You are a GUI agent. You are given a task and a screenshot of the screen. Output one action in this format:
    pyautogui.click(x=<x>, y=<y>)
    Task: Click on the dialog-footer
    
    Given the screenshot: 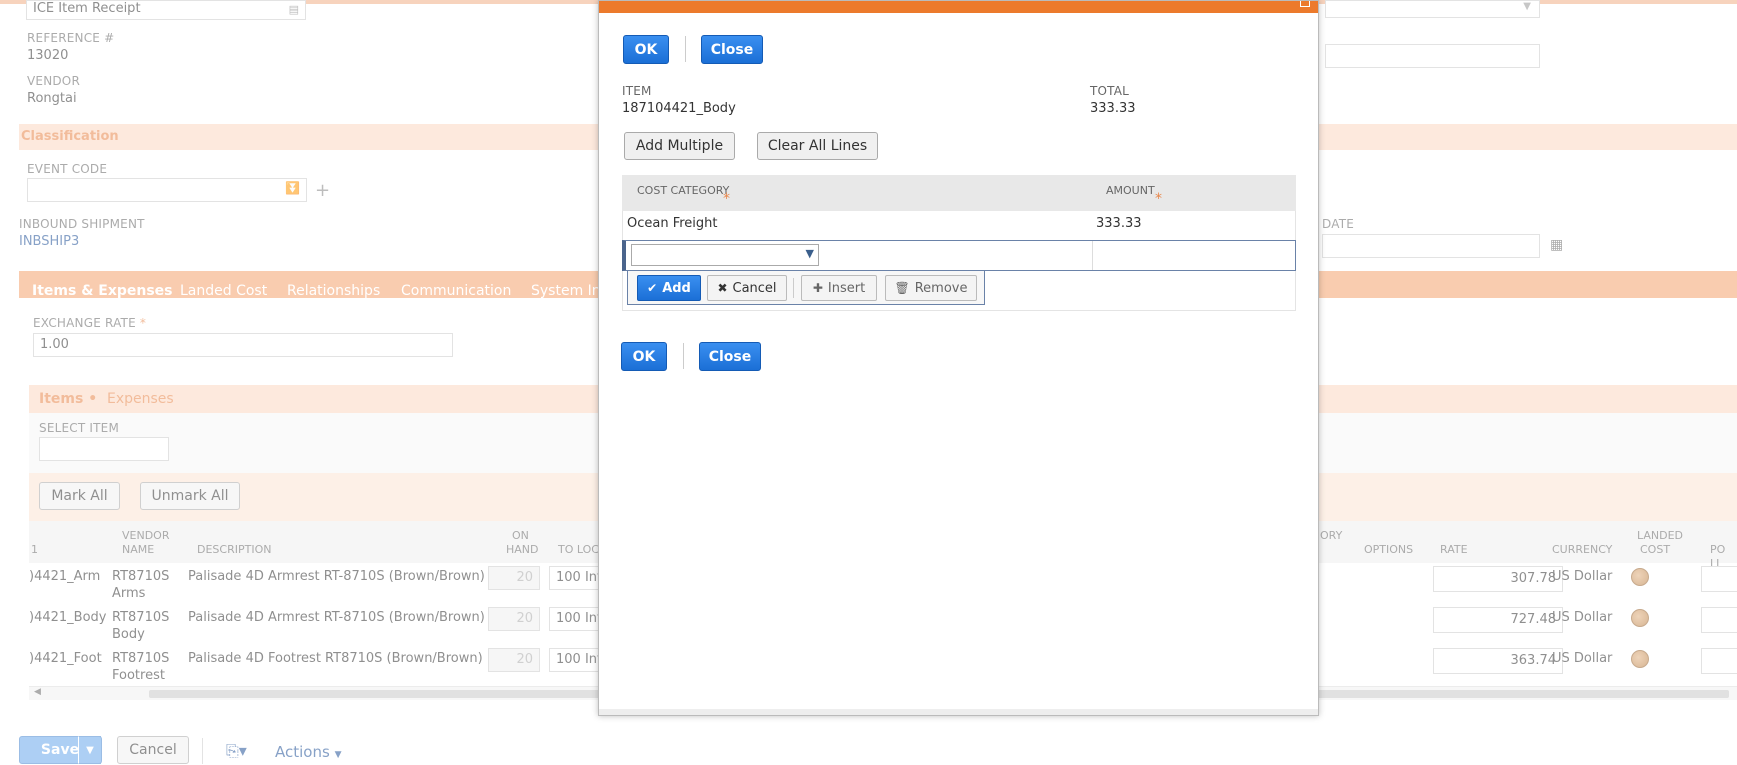 What is the action you would take?
    pyautogui.click(x=958, y=712)
    